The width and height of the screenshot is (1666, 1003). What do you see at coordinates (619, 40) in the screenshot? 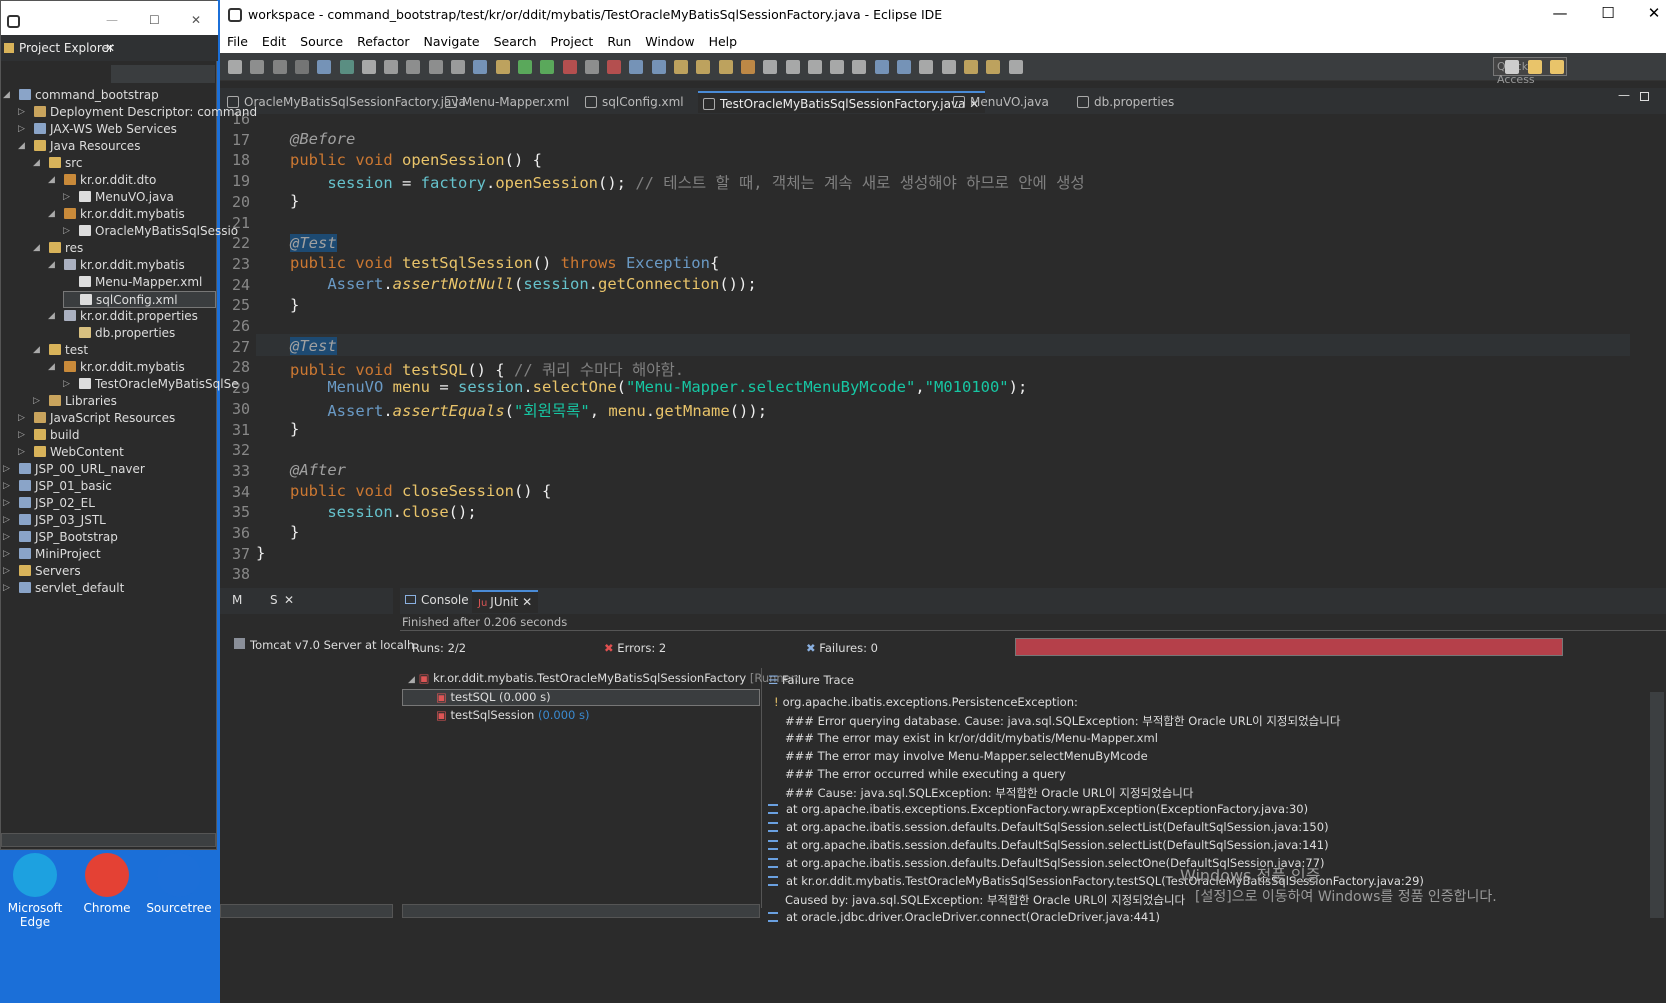
I see `menu-run: Run` at bounding box center [619, 40].